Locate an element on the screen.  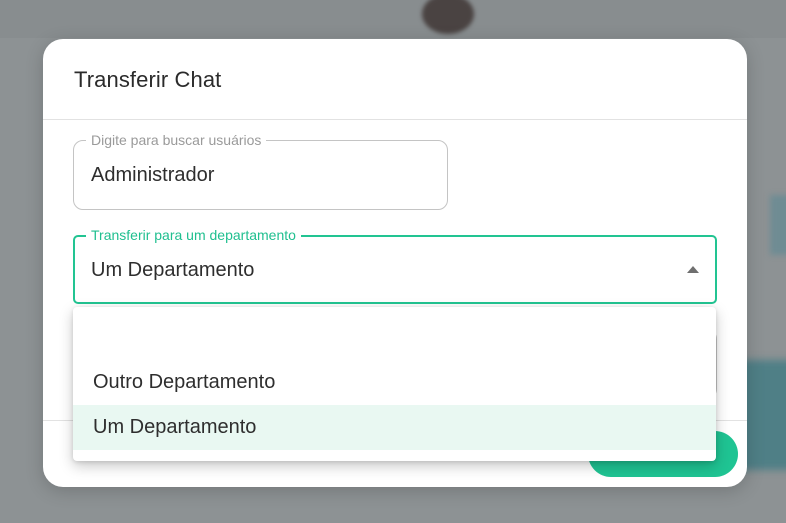
dropdown-option-empty is located at coordinates (394, 337).